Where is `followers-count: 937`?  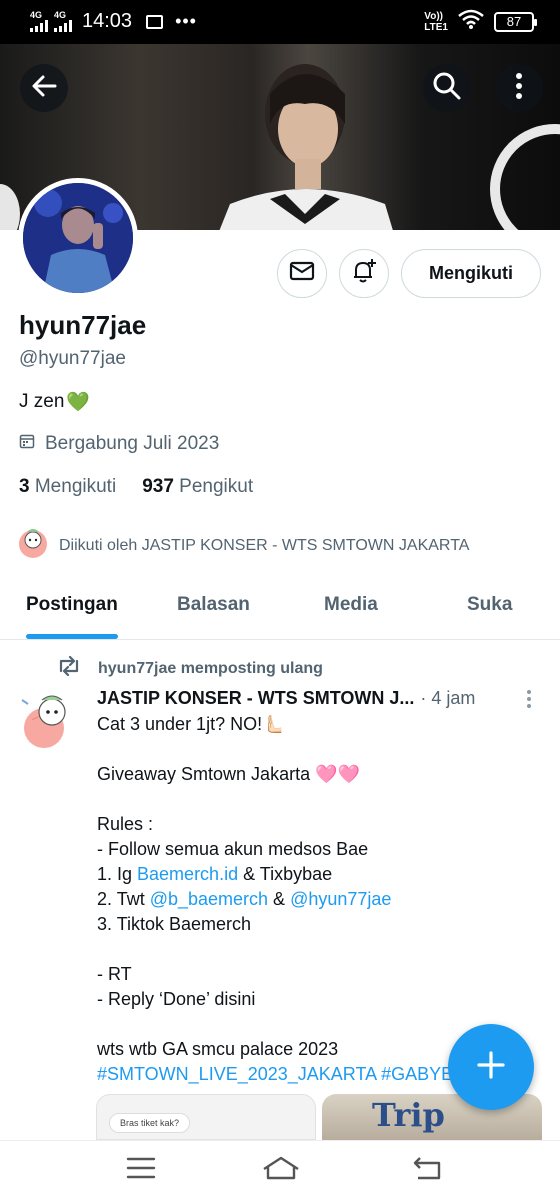 followers-count: 937 is located at coordinates (158, 486).